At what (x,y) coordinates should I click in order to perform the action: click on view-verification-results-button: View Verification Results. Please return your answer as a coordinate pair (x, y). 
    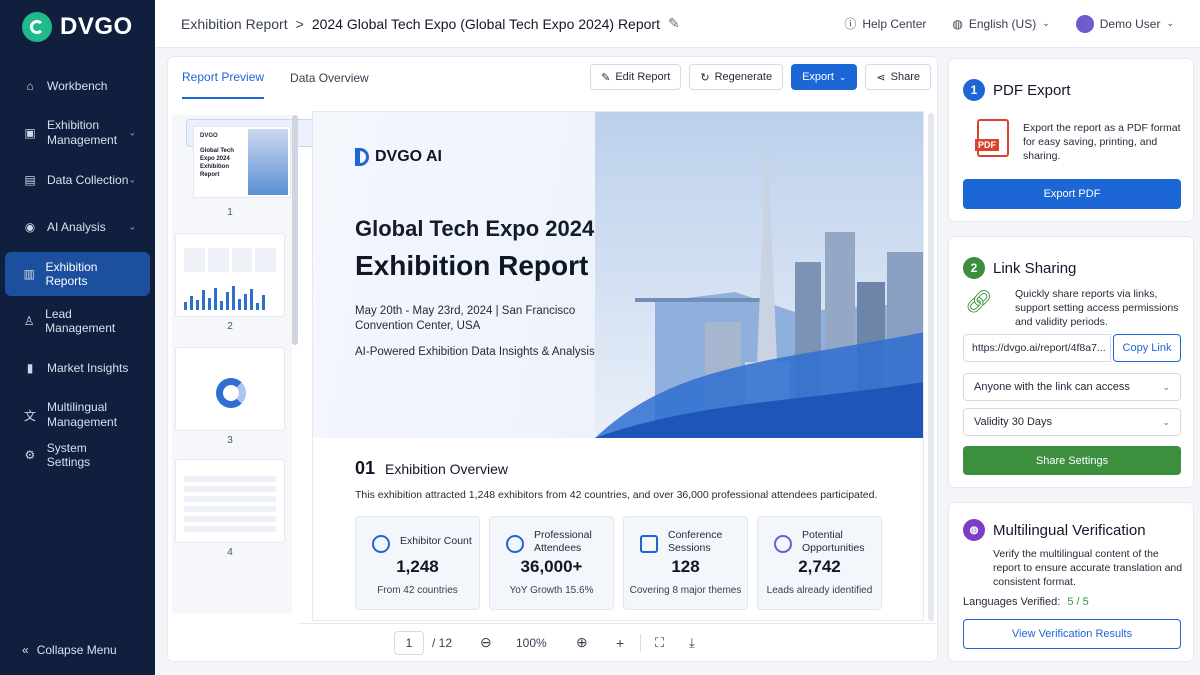
    Looking at the image, I should click on (1072, 634).